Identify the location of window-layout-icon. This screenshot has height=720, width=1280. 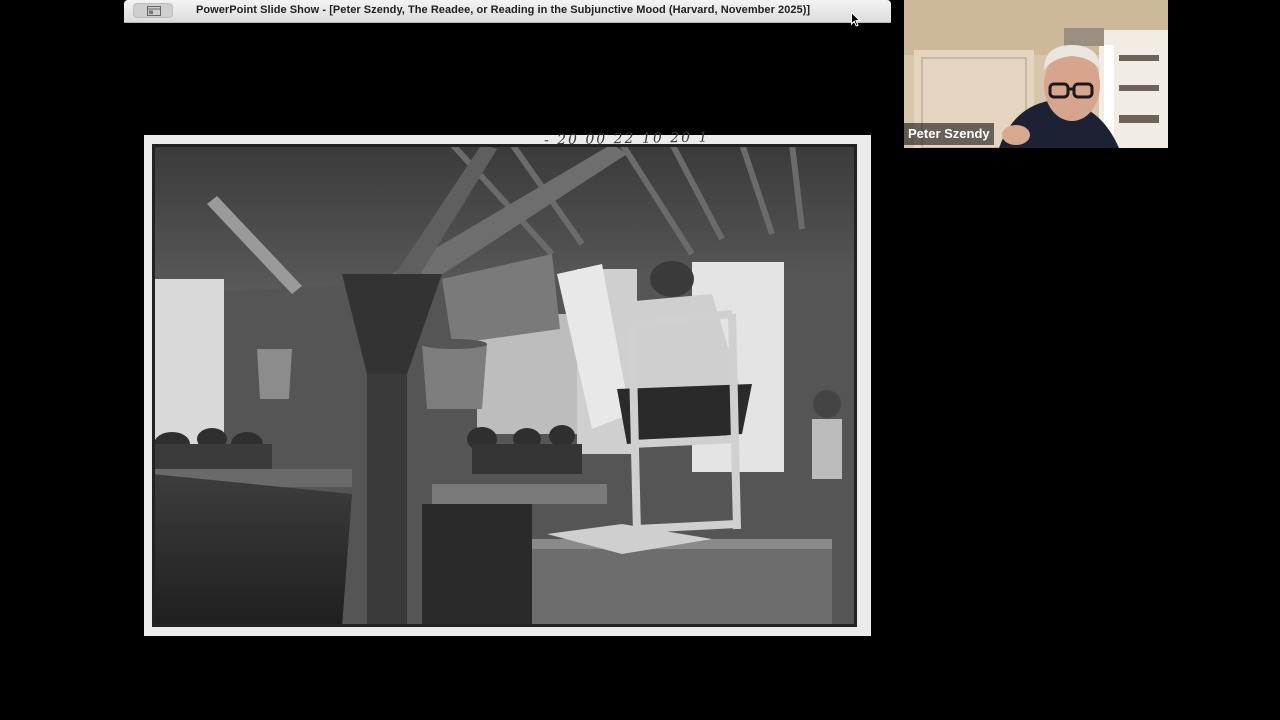
(154, 11).